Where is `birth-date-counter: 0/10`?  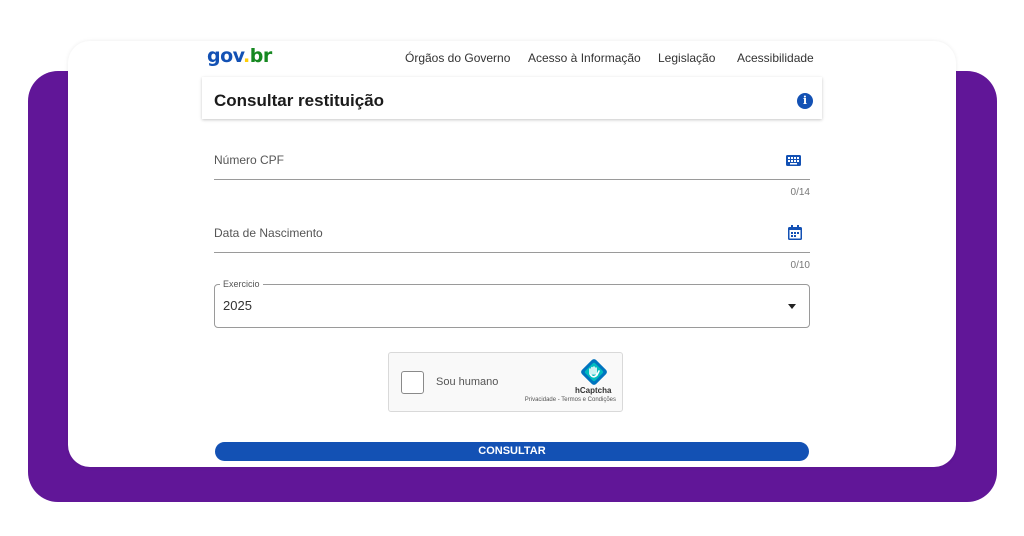
birth-date-counter: 0/10 is located at coordinates (800, 265).